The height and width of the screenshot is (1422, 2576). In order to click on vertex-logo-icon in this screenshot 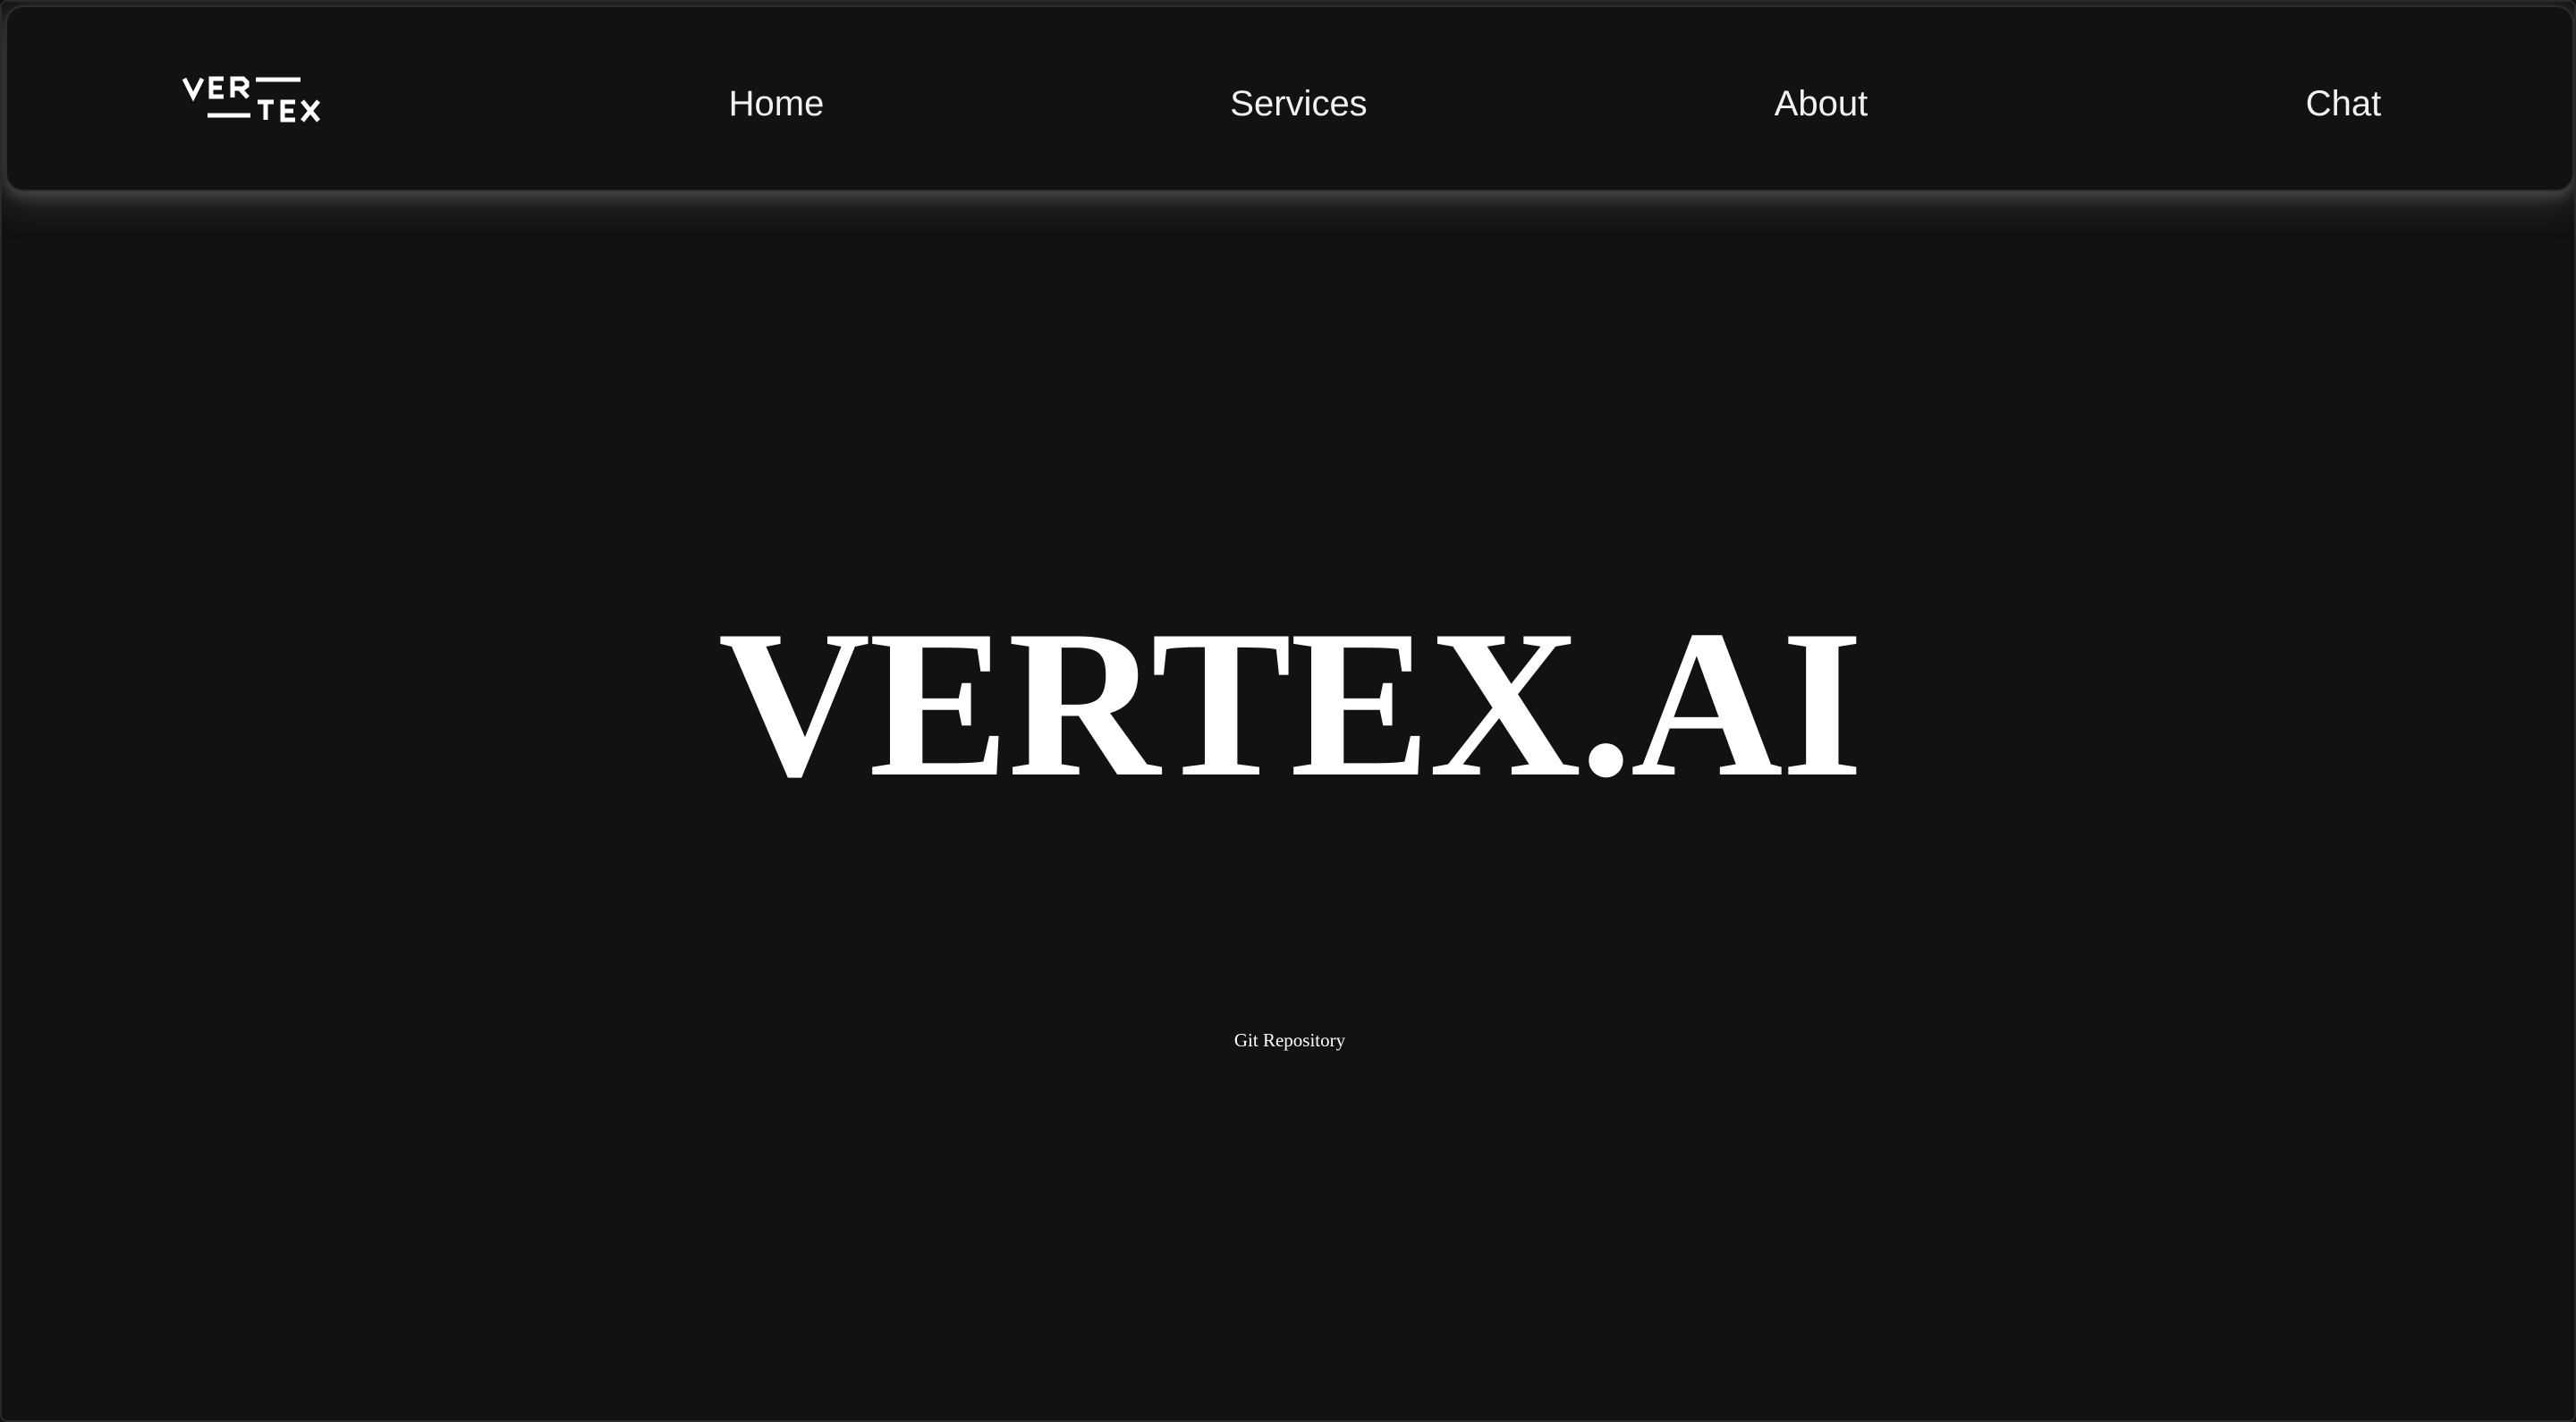, I will do `click(251, 99)`.